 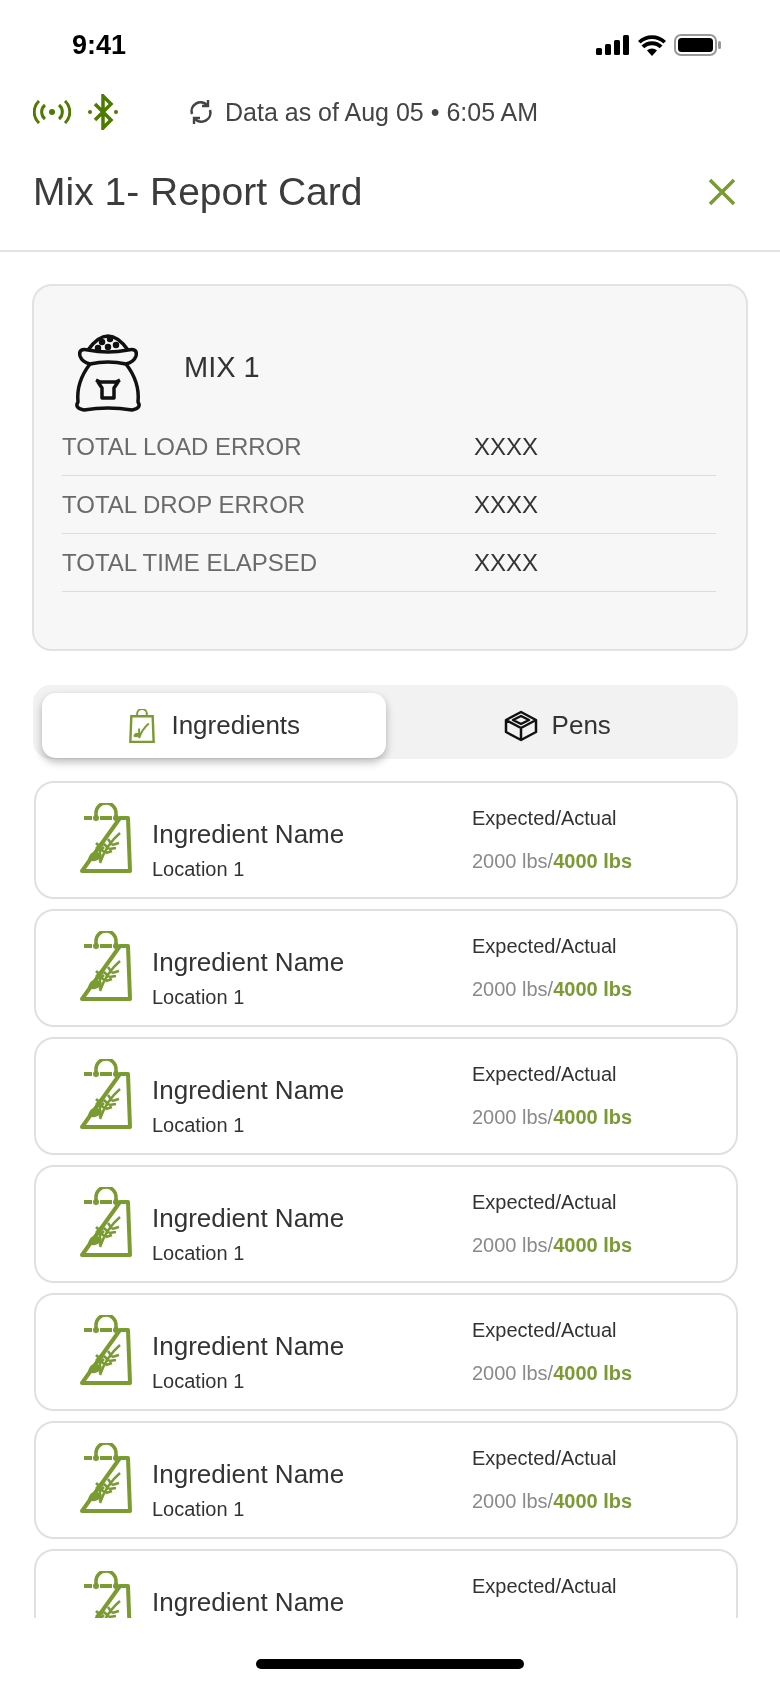 I want to click on metric-label: TOTAL LOAD ERROR, so click(x=182, y=446).